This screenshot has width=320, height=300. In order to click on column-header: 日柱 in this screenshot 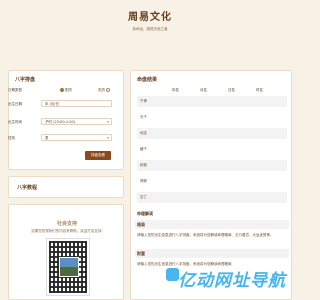, I will do `click(231, 90)`.